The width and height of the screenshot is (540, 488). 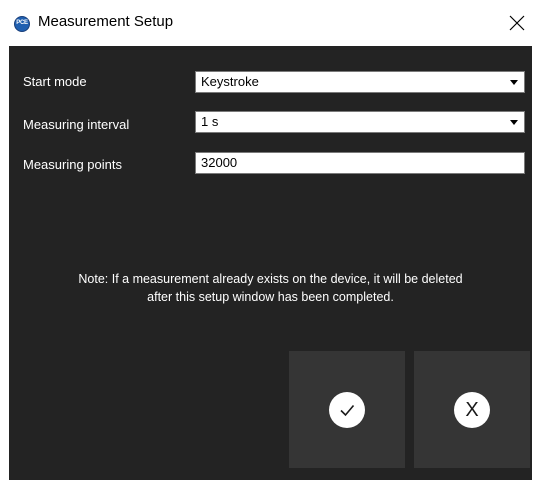 I want to click on window-title: Measurement Setup, so click(x=106, y=21).